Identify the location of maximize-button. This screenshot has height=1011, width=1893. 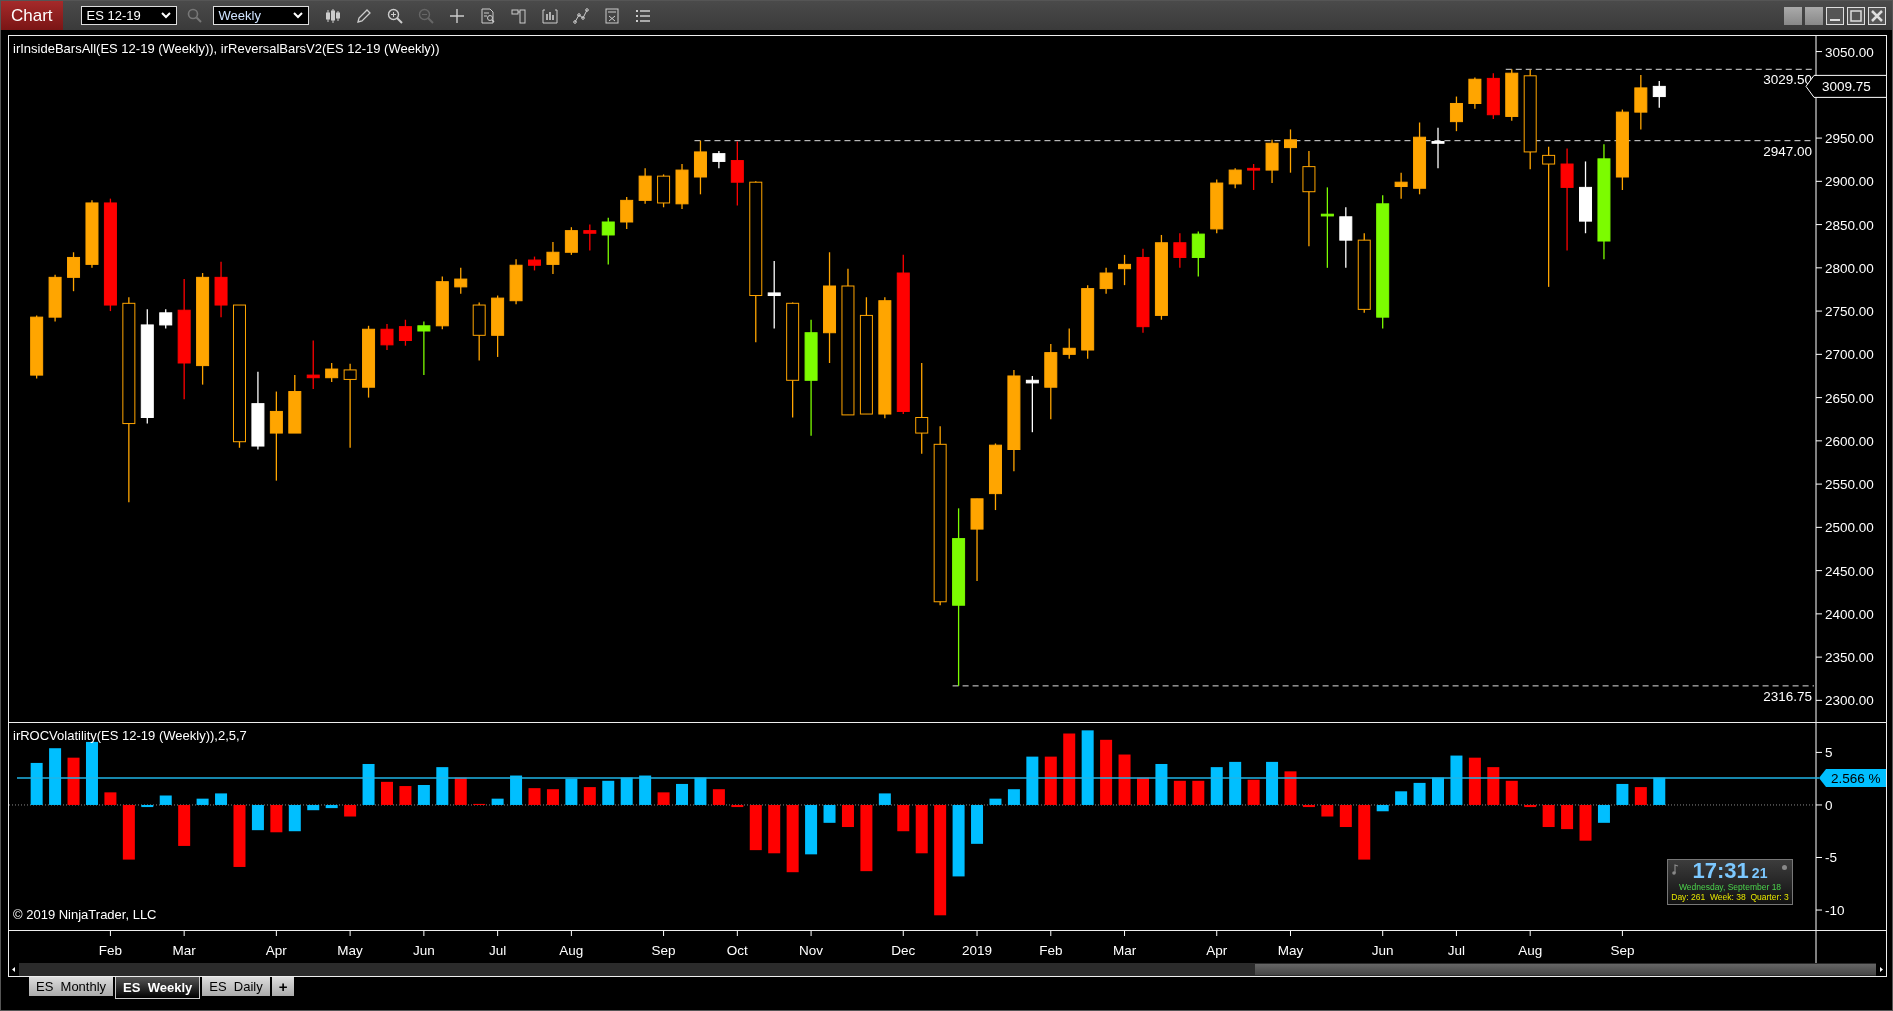
(1856, 15).